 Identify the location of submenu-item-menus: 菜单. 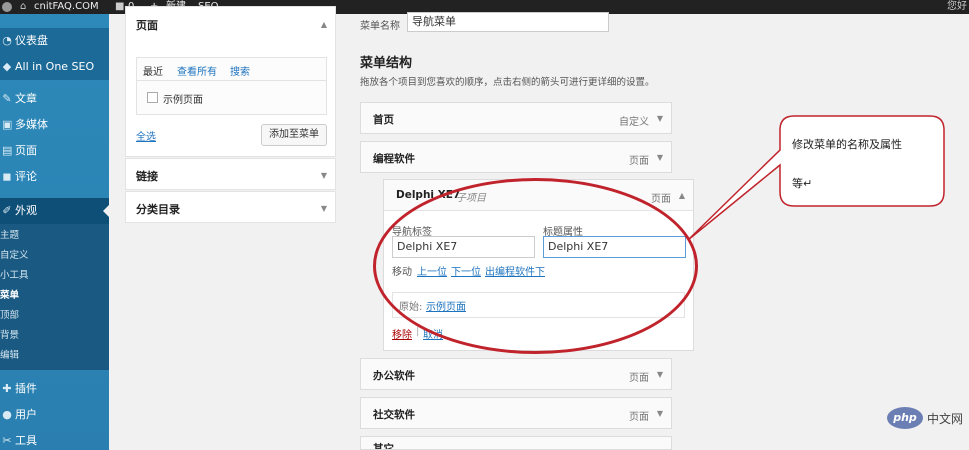
(9, 296).